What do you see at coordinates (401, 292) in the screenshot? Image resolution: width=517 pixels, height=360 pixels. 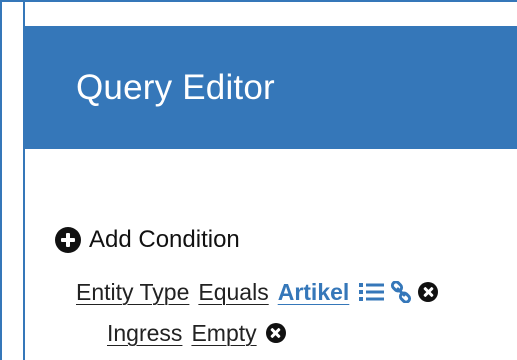 I see `link-icon` at bounding box center [401, 292].